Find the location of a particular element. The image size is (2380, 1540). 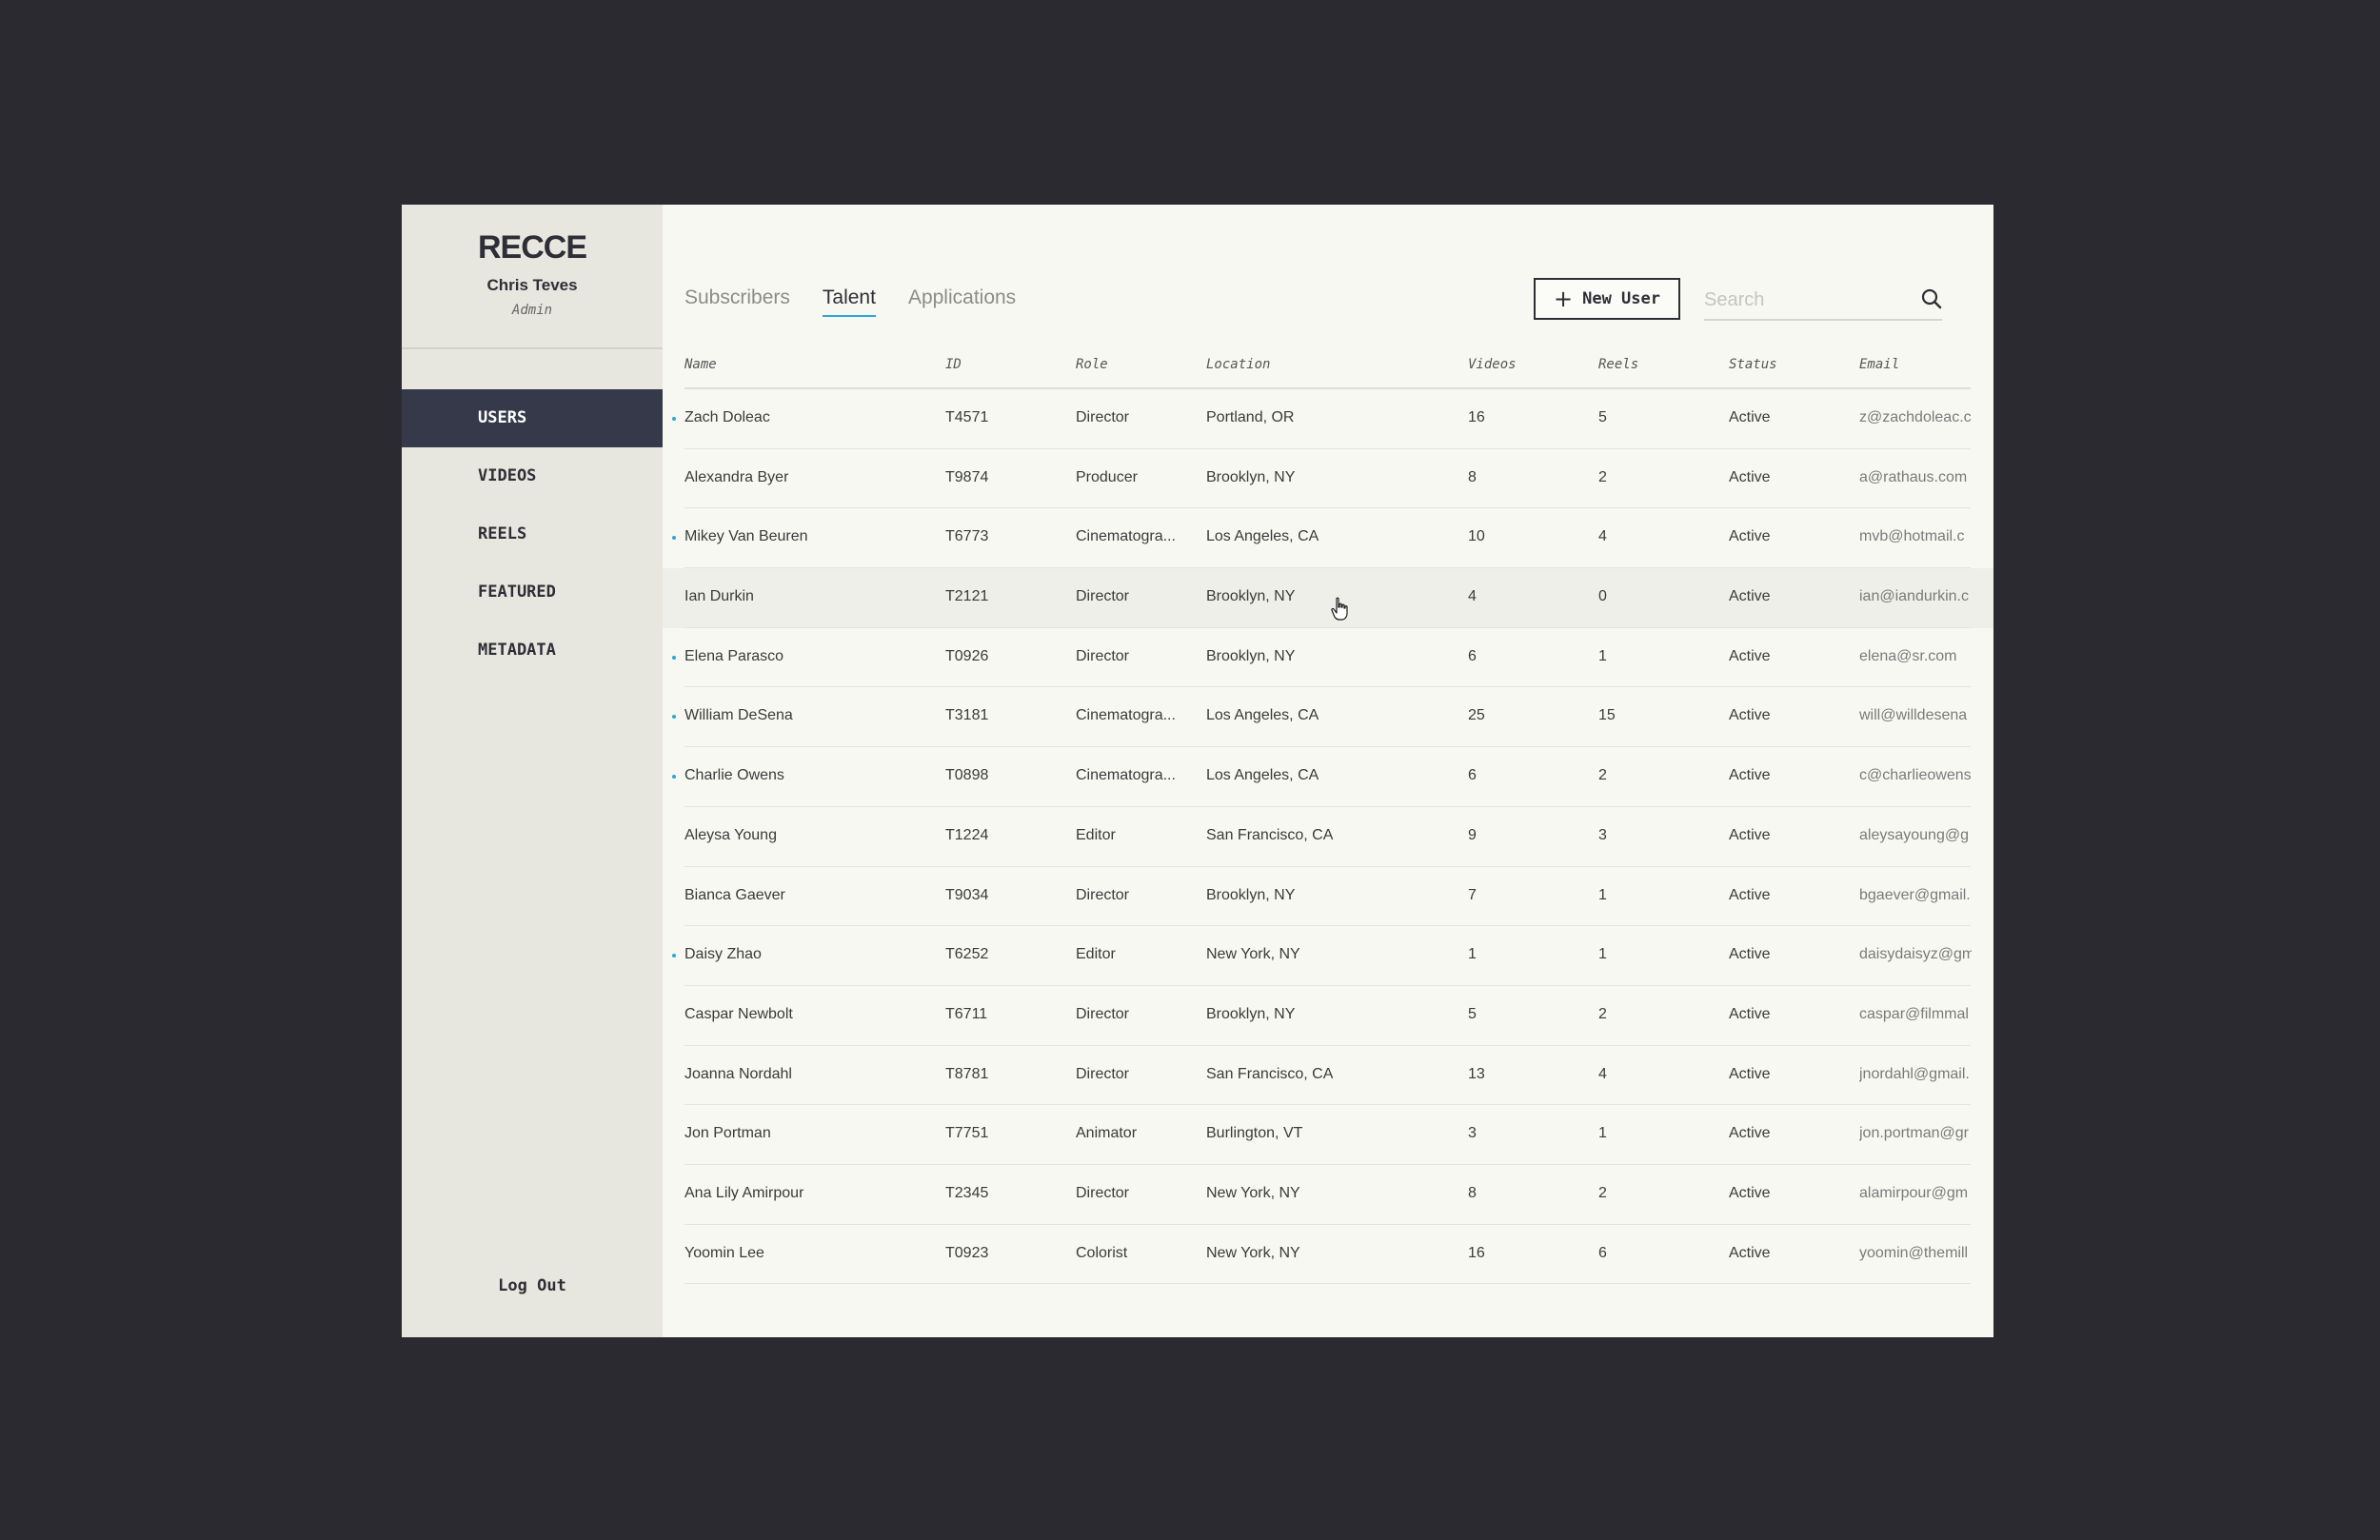

column-header-email: Email is located at coordinates (1879, 364).